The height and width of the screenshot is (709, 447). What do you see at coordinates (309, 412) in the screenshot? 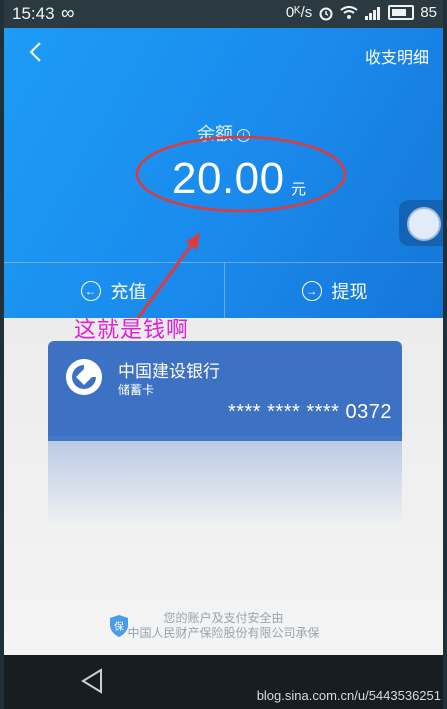
I see `card-number: **** **** **** 0372` at bounding box center [309, 412].